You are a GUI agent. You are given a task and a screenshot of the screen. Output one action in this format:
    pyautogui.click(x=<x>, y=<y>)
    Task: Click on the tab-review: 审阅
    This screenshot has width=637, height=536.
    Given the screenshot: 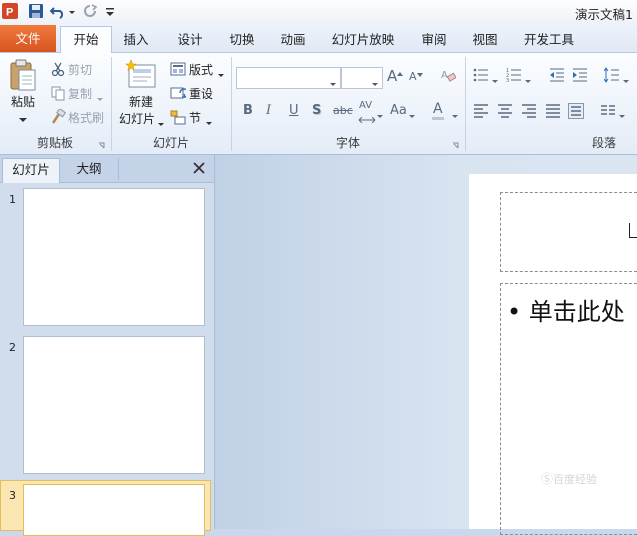 What is the action you would take?
    pyautogui.click(x=434, y=40)
    